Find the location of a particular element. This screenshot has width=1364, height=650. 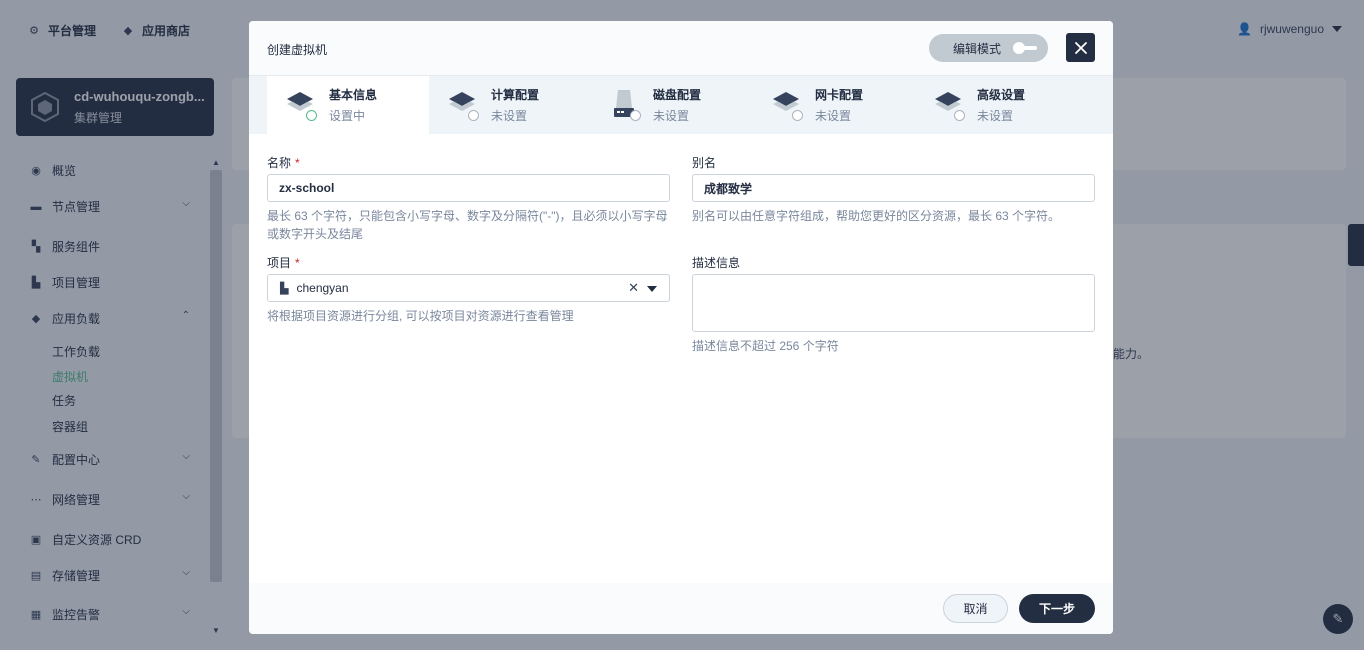

modal-footer: 取消 下一步 is located at coordinates (681, 608).